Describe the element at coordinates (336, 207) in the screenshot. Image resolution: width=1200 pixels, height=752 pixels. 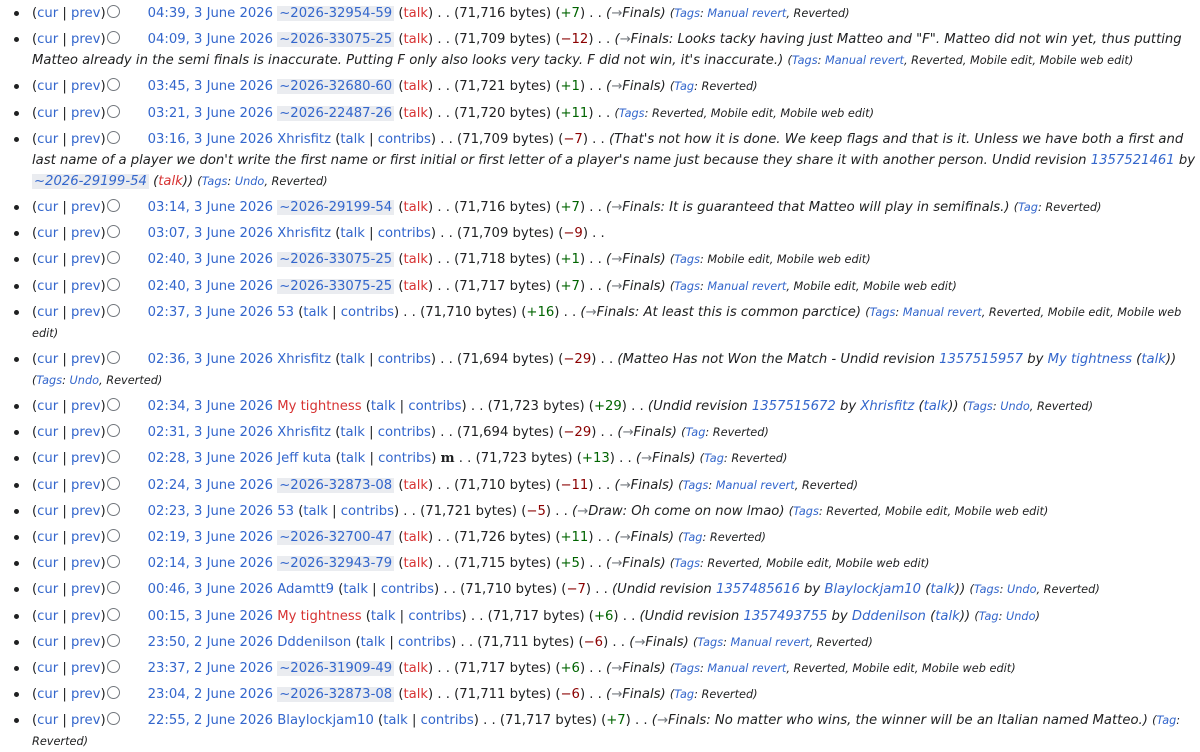
I see `user-link: ~2026-29199-54` at that location.